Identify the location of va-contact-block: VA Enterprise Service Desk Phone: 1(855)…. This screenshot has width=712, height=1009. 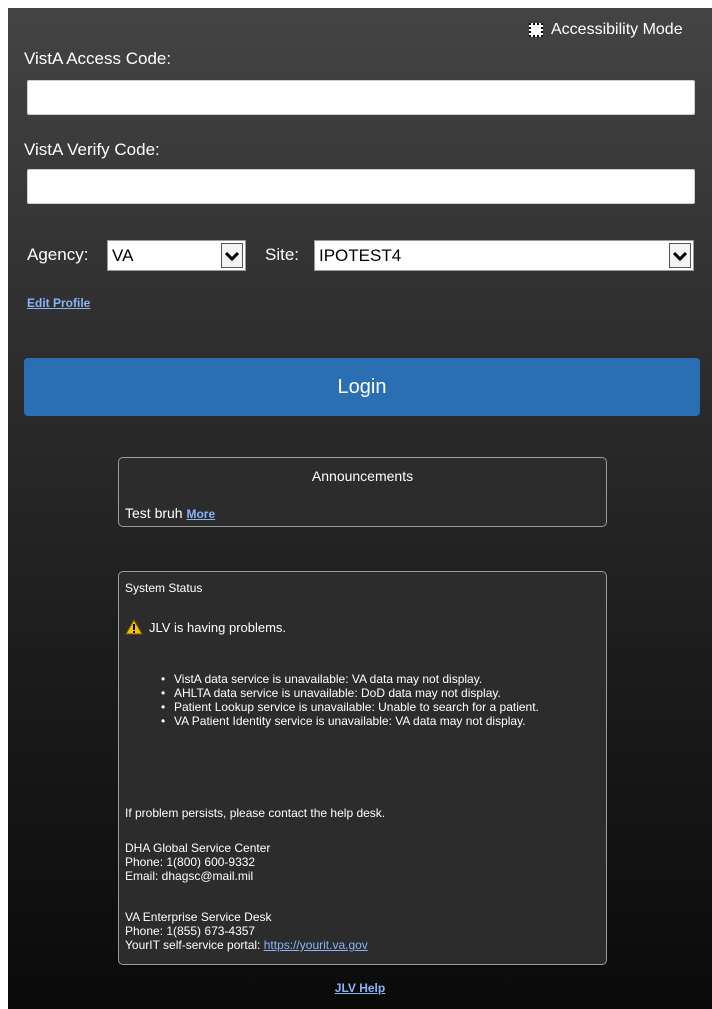
(246, 931).